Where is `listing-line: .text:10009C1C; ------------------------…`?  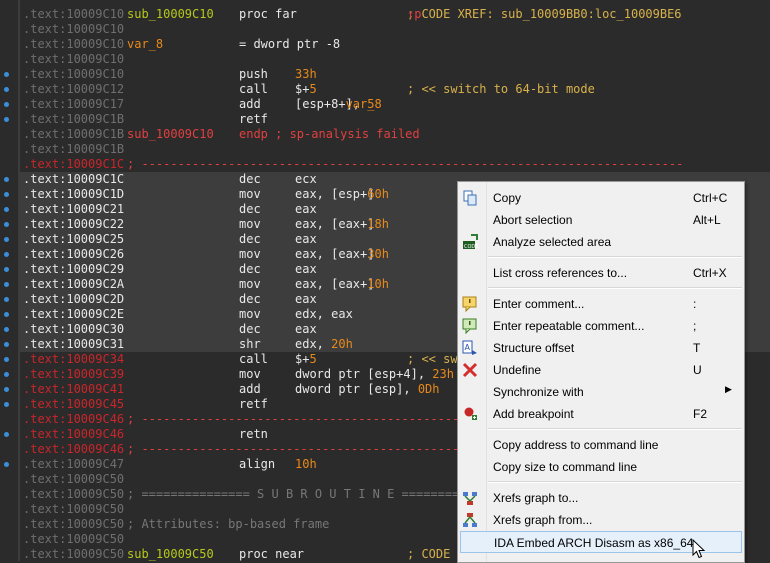 listing-line: .text:10009C1C; ------------------------… is located at coordinates (395, 164).